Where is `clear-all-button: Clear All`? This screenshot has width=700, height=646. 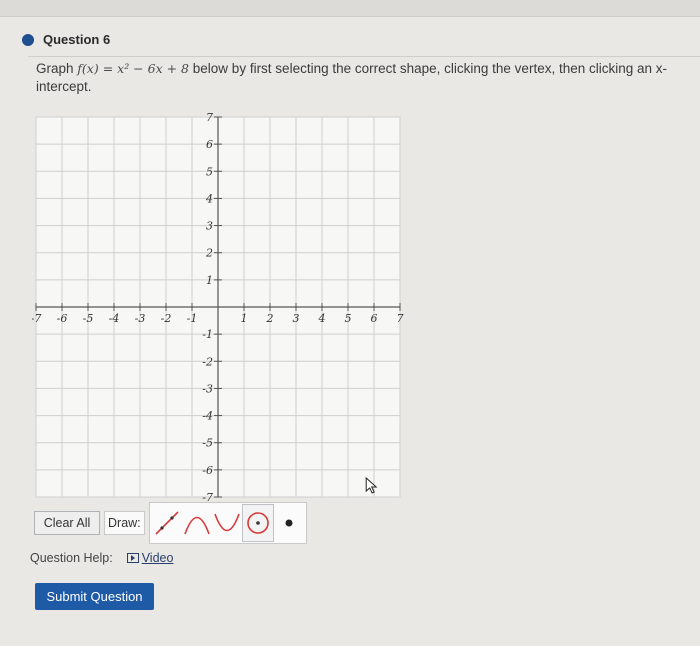 clear-all-button: Clear All is located at coordinates (67, 523).